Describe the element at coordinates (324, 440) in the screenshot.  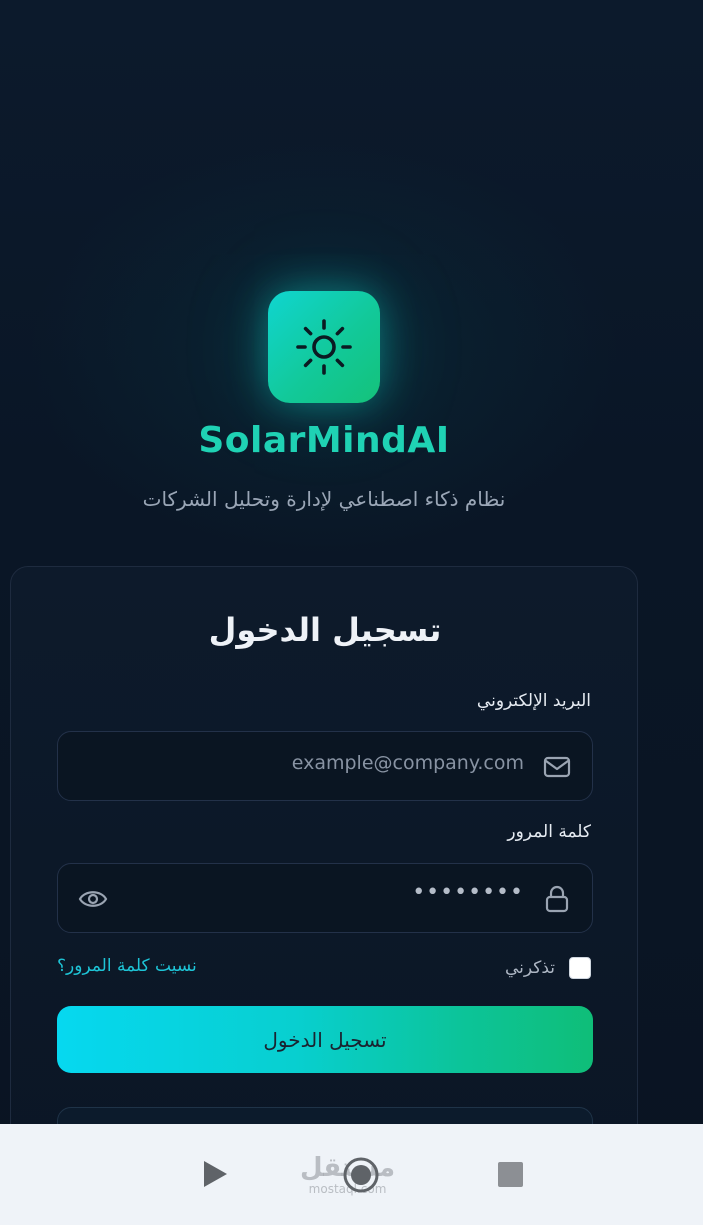
I see `brand-name: SolarMindAI` at that location.